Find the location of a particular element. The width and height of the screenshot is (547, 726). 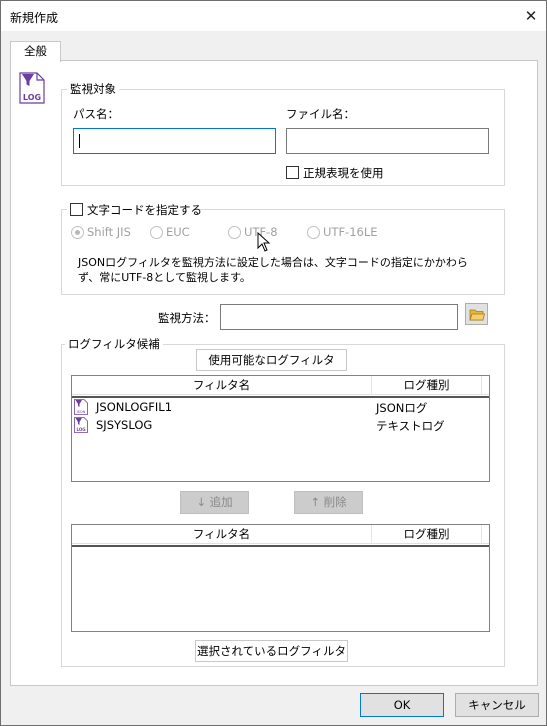

cancel-button: キャンセル is located at coordinates (497, 705).